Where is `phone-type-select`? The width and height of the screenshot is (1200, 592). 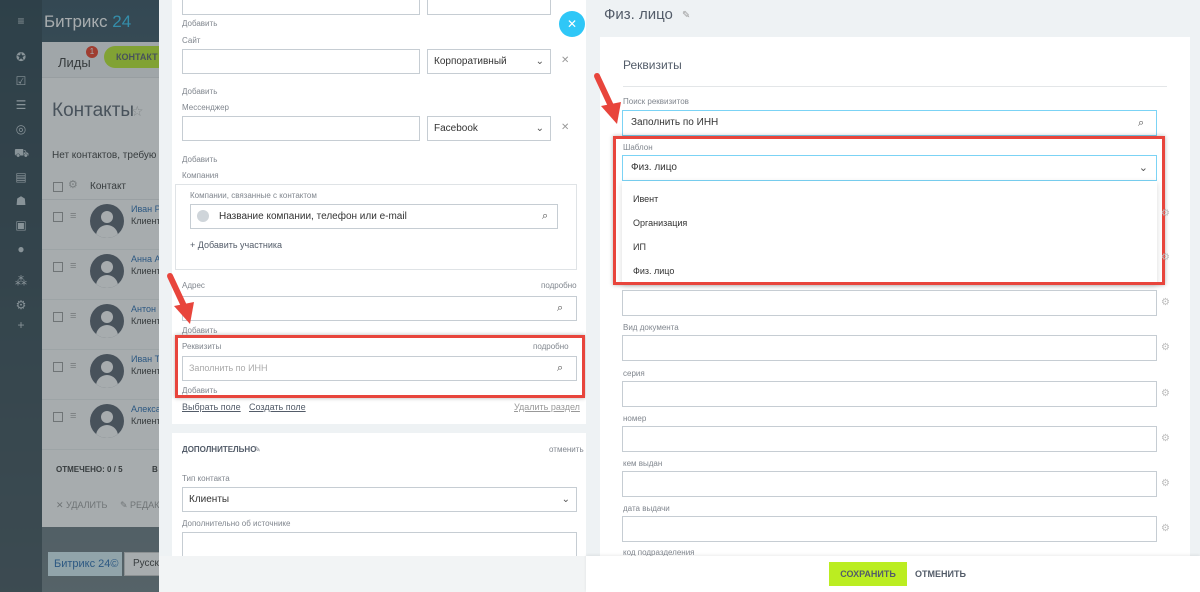 phone-type-select is located at coordinates (489, 7).